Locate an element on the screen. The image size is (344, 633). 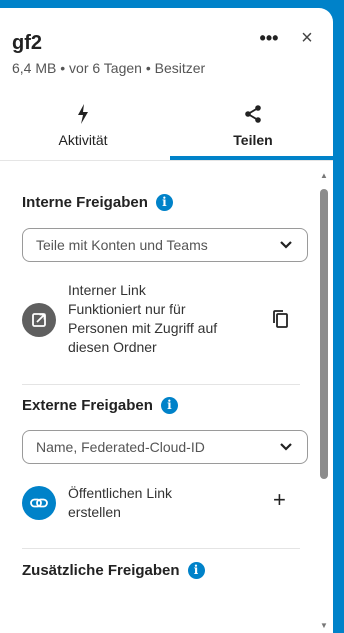
additional-shares-title: Zusätzliche Freigaben is located at coordinates (101, 570).